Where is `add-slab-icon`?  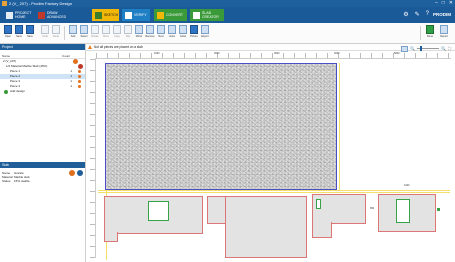 add-slab-icon is located at coordinates (73, 29).